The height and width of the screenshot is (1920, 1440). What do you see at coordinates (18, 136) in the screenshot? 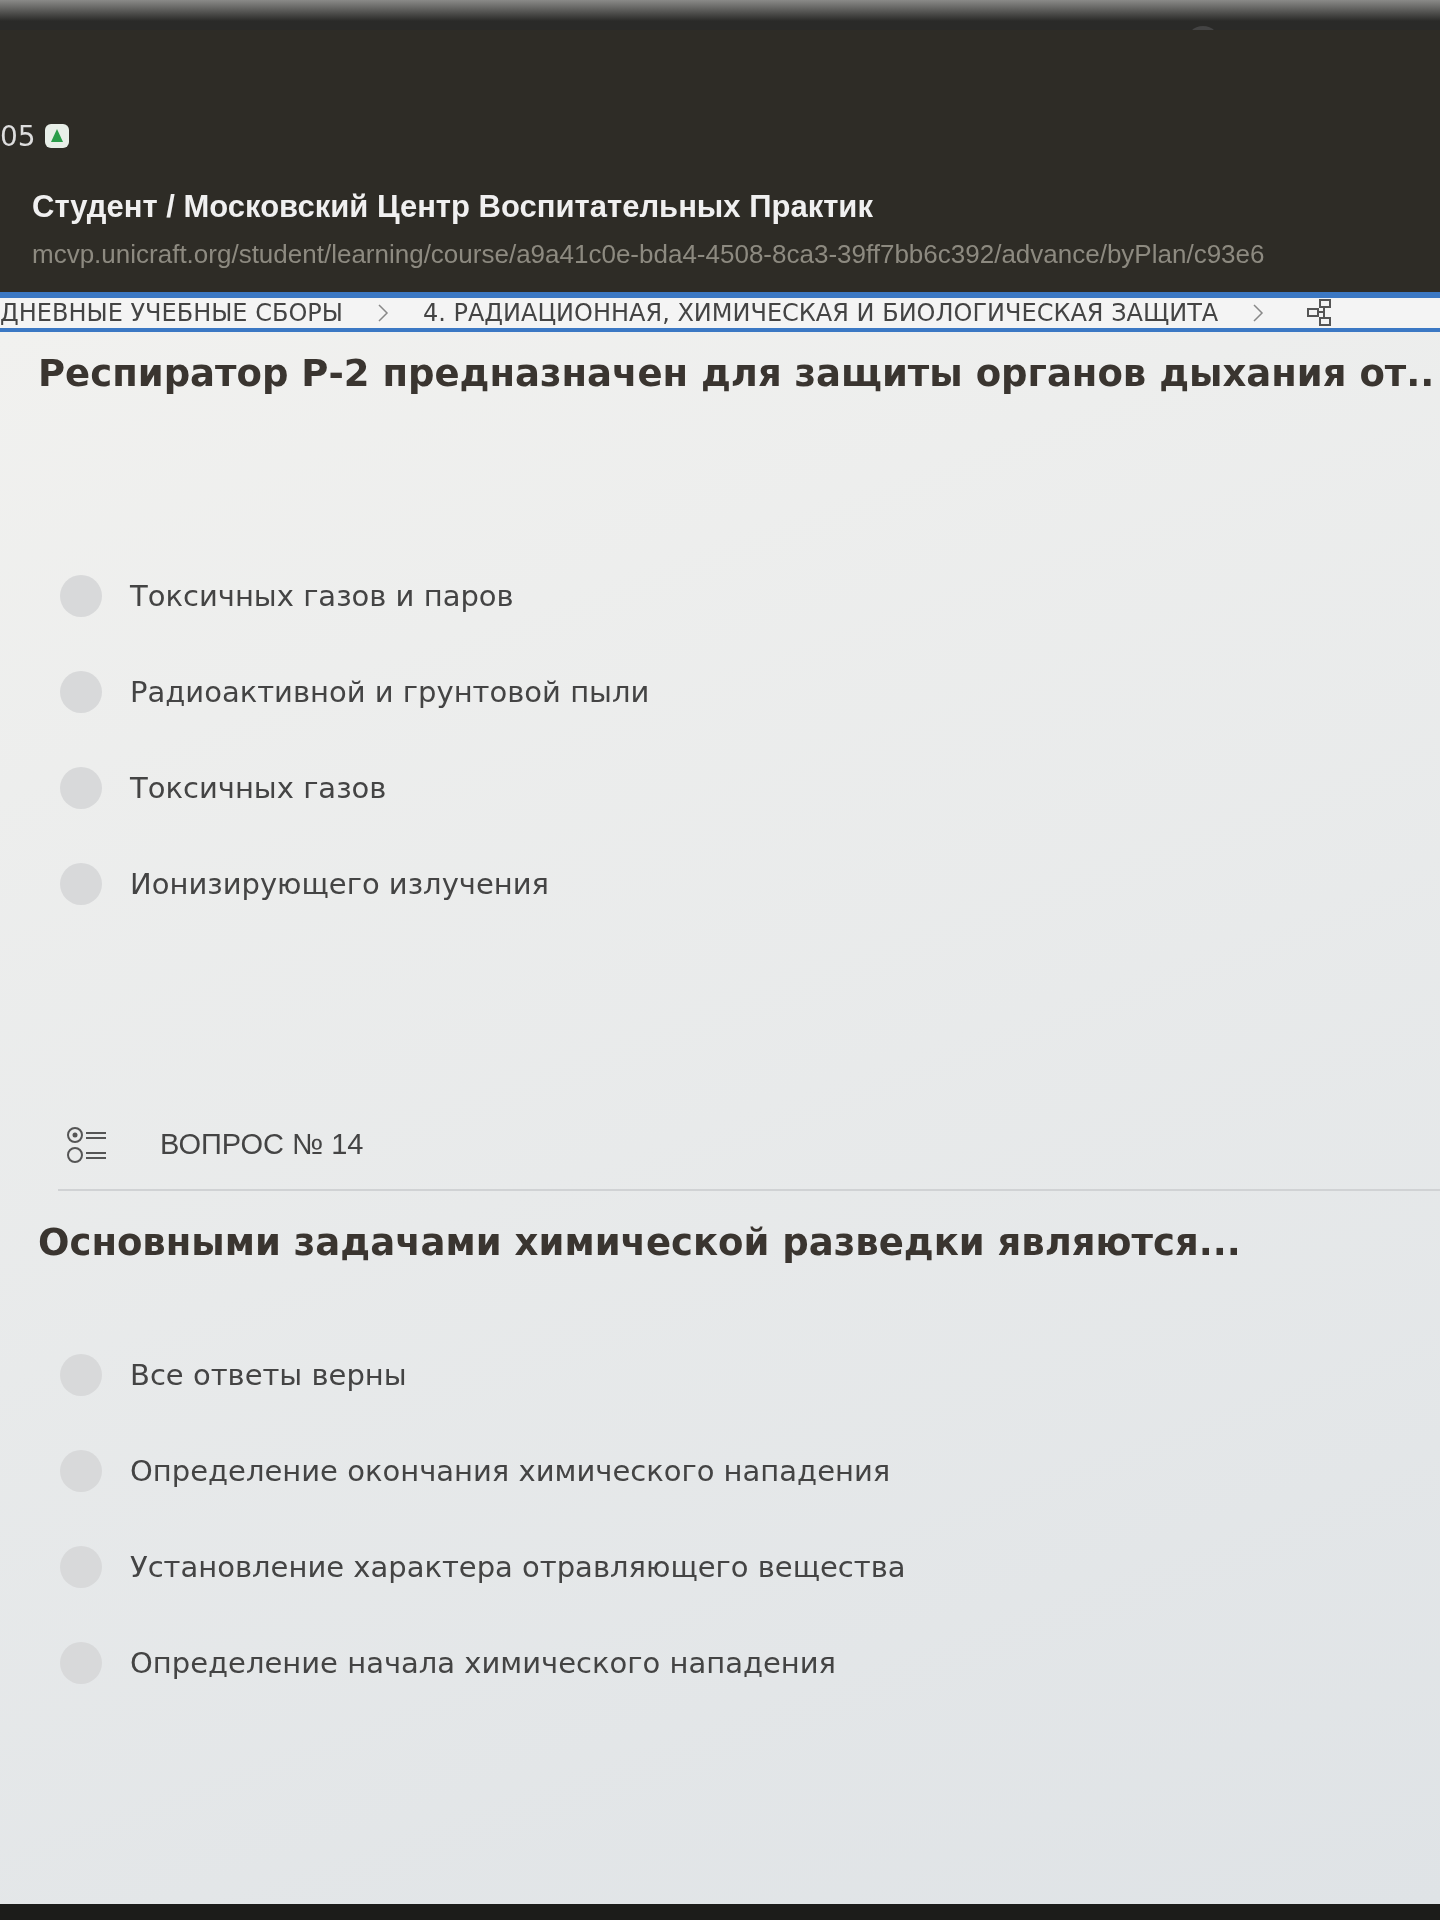
I see `status-time: 05` at bounding box center [18, 136].